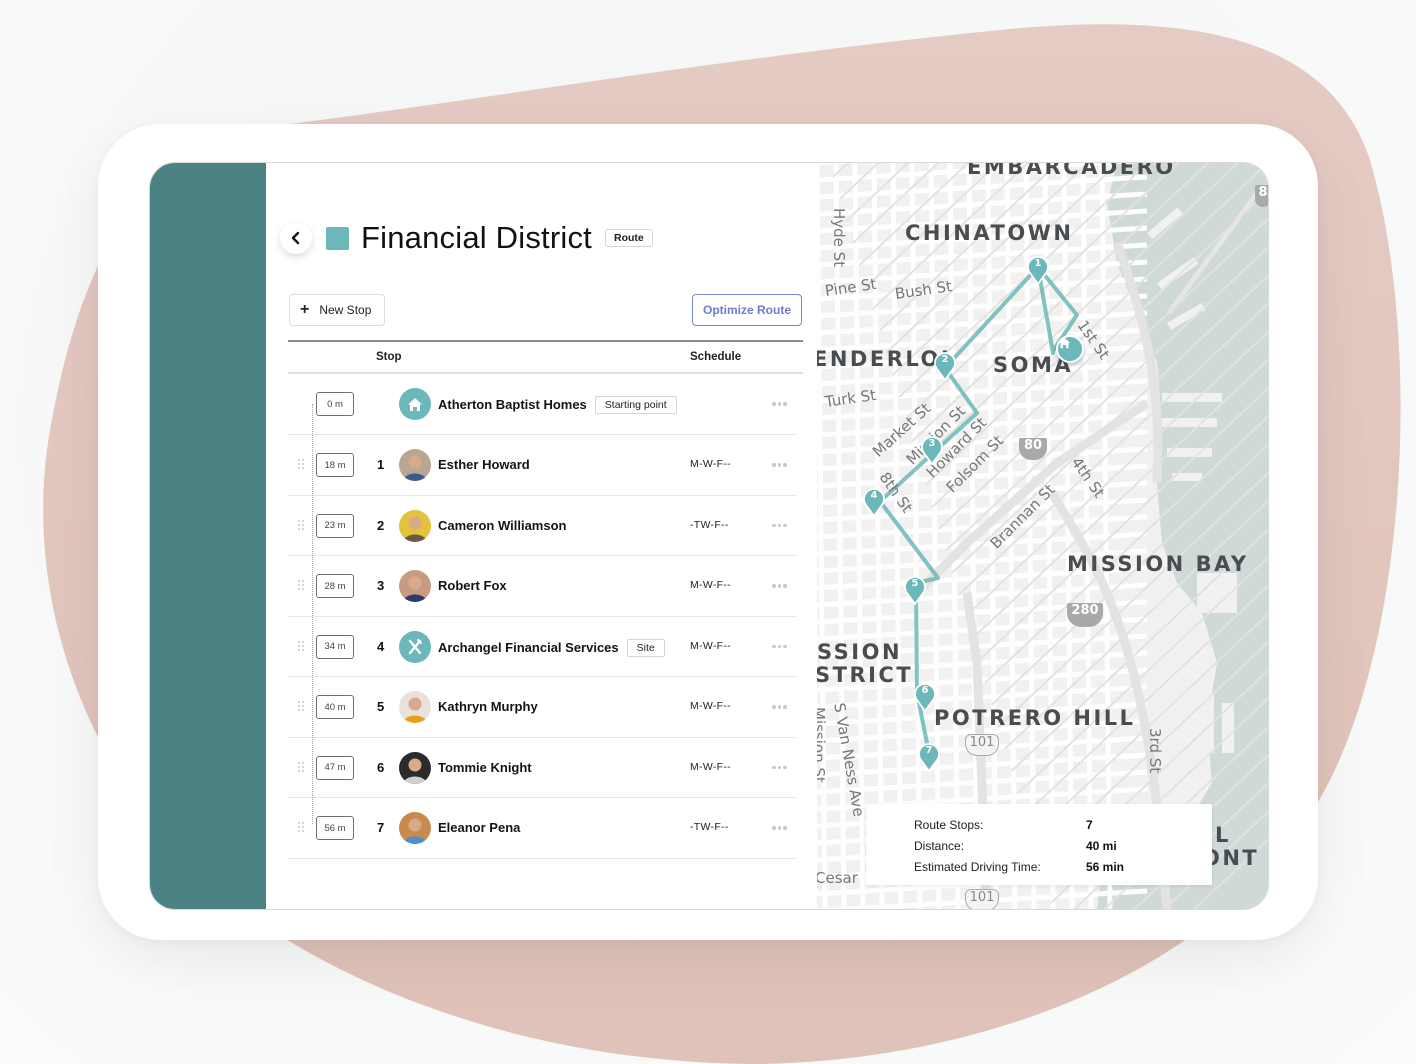 Image resolution: width=1416 pixels, height=1064 pixels. What do you see at coordinates (709, 524) in the screenshot?
I see `schedule-days: -TW-F--` at bounding box center [709, 524].